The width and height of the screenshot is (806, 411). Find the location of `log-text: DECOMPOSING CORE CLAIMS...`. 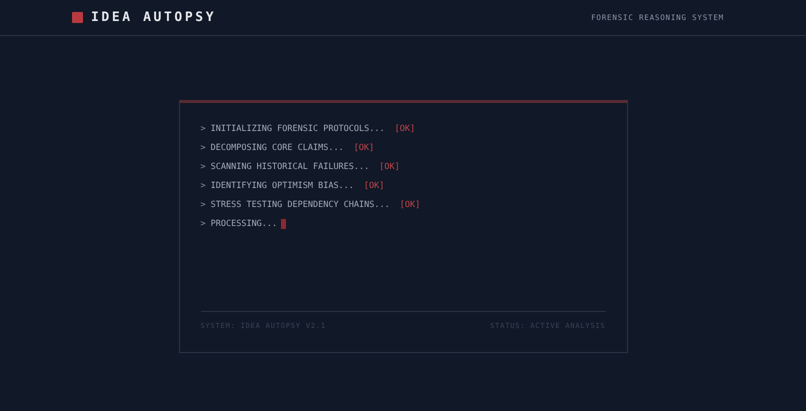

log-text: DECOMPOSING CORE CLAIMS... is located at coordinates (277, 148).